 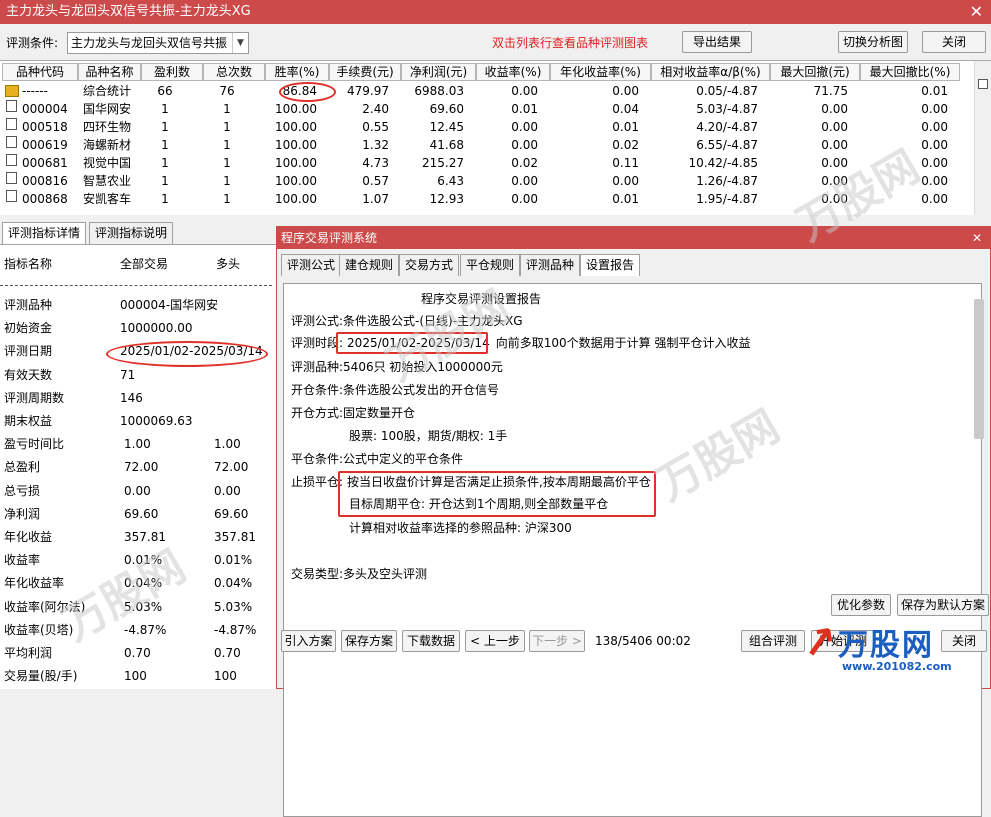 I want to click on col-header: 盈利数, so click(x=172, y=72).